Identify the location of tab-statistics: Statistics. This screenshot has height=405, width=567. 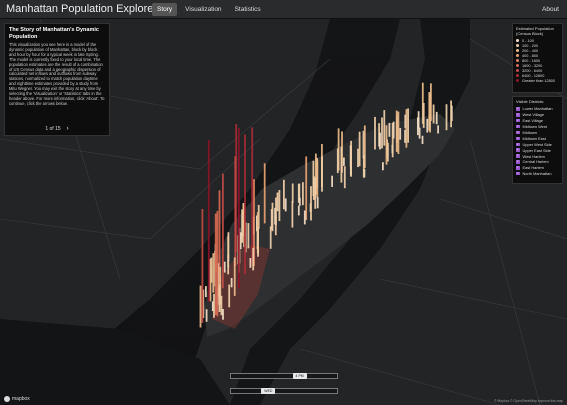
(248, 9).